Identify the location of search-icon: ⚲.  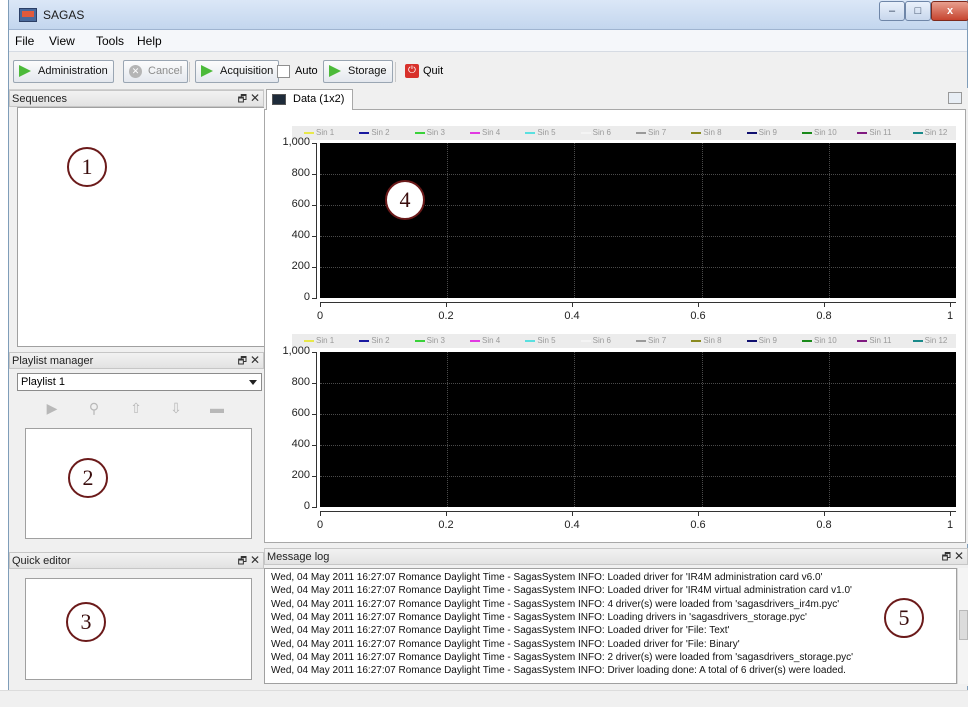
(94, 408).